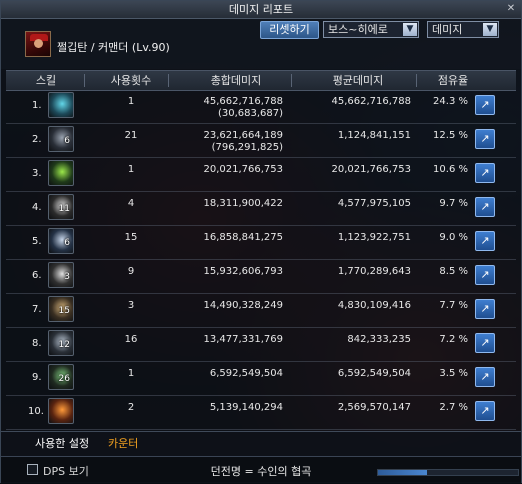 The width and height of the screenshot is (522, 484). Describe the element at coordinates (37, 173) in the screenshot. I see `rank: 3.` at that location.